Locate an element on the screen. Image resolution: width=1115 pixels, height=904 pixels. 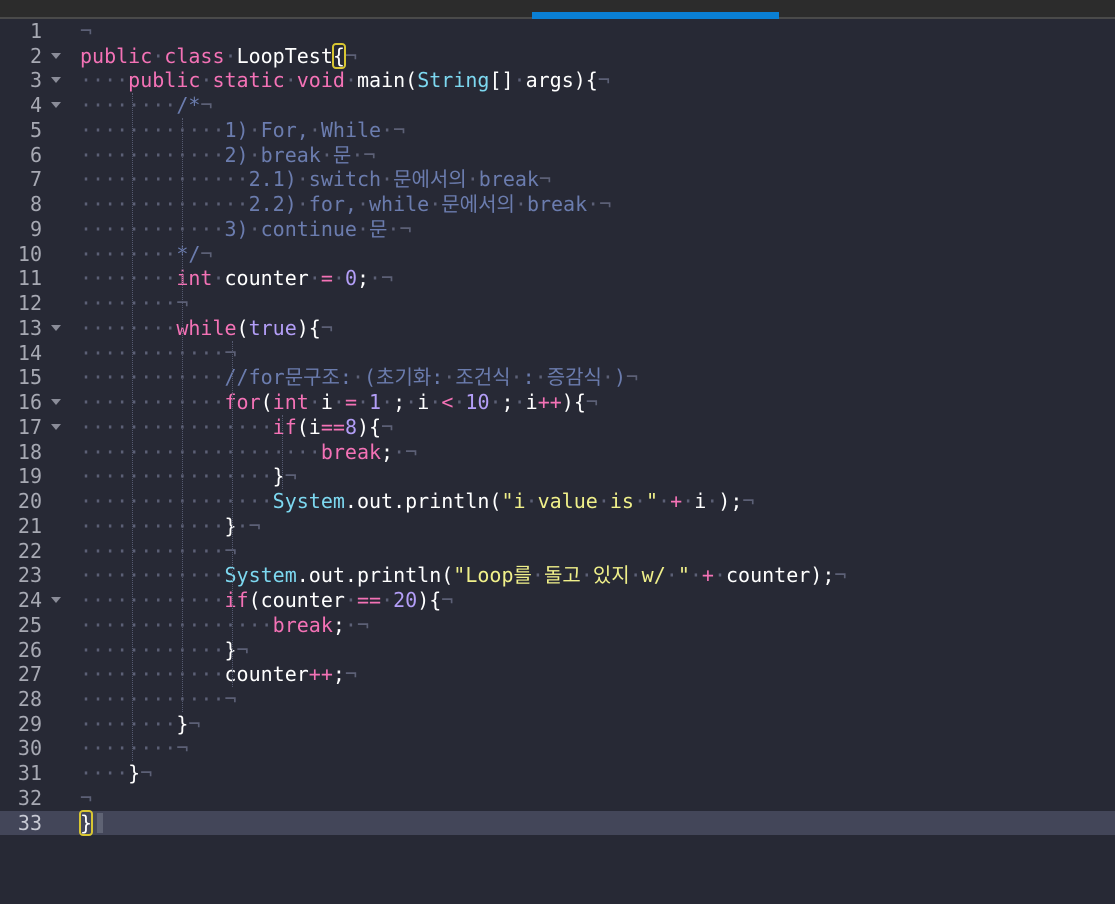
code-line: 25 ················break;·¬ is located at coordinates (557, 625).